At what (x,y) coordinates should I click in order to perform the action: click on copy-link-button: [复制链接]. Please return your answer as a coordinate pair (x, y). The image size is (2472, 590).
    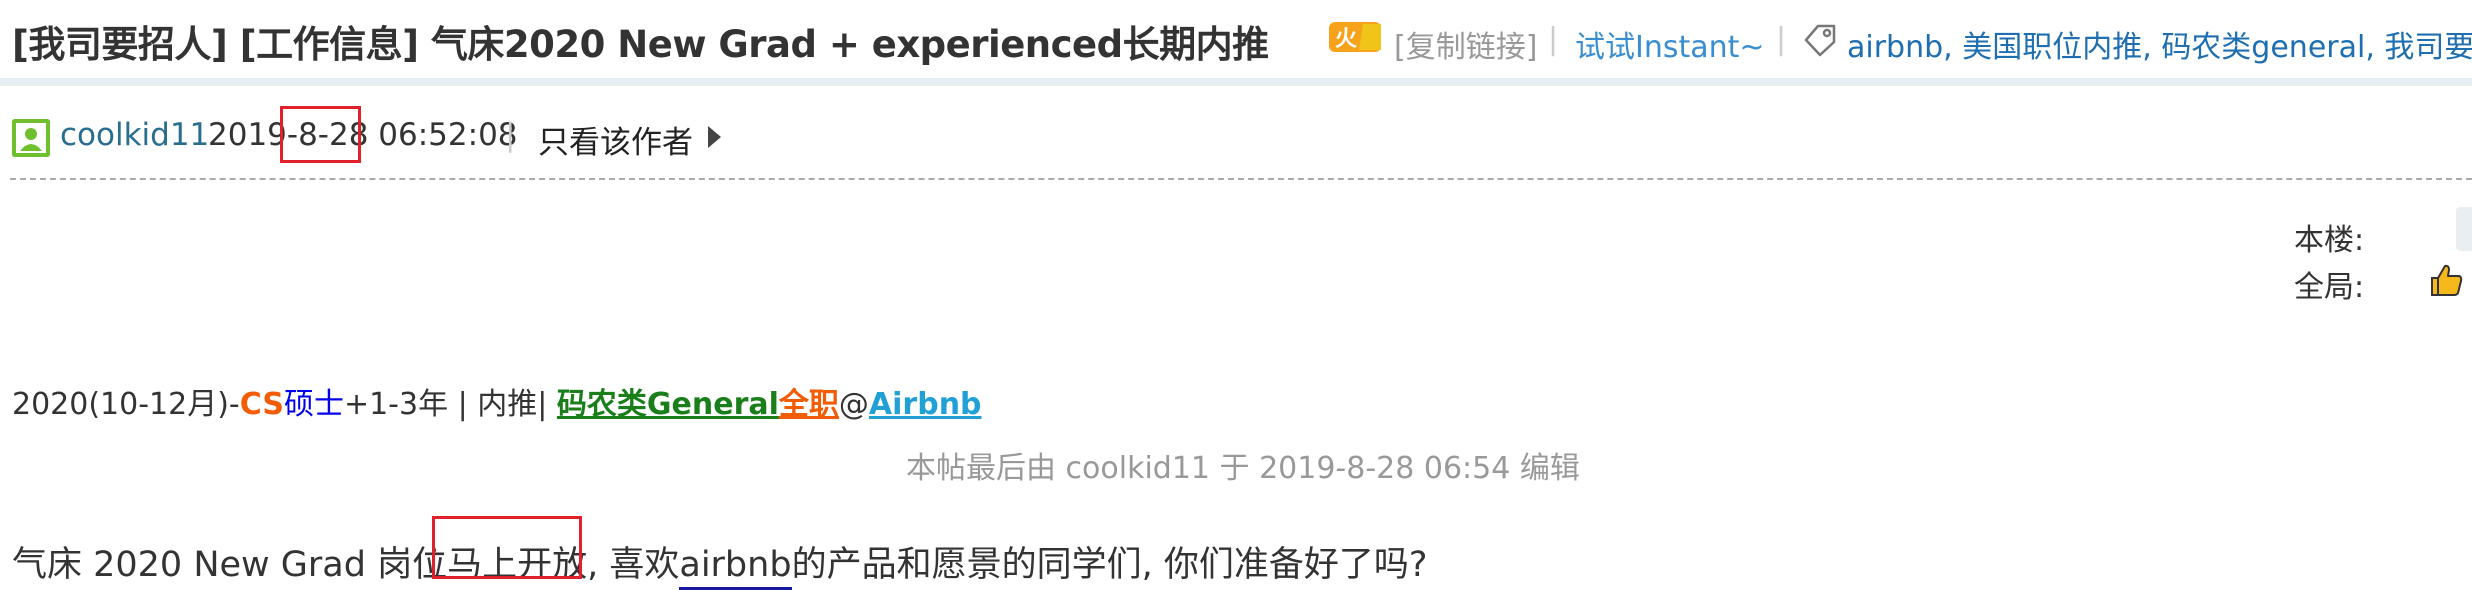
    Looking at the image, I should click on (1465, 44).